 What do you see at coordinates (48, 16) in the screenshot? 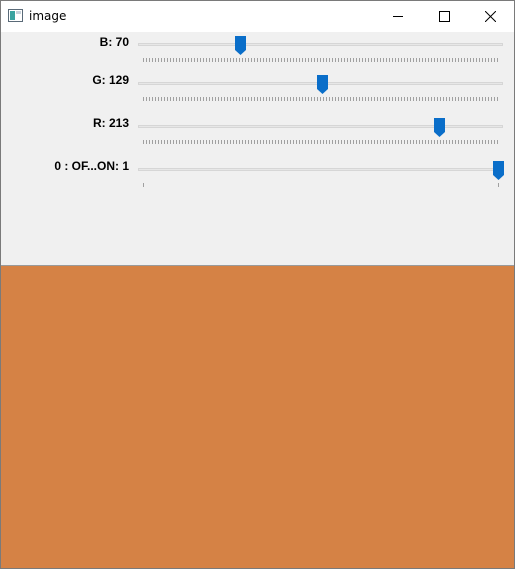
I see `window-title: image` at bounding box center [48, 16].